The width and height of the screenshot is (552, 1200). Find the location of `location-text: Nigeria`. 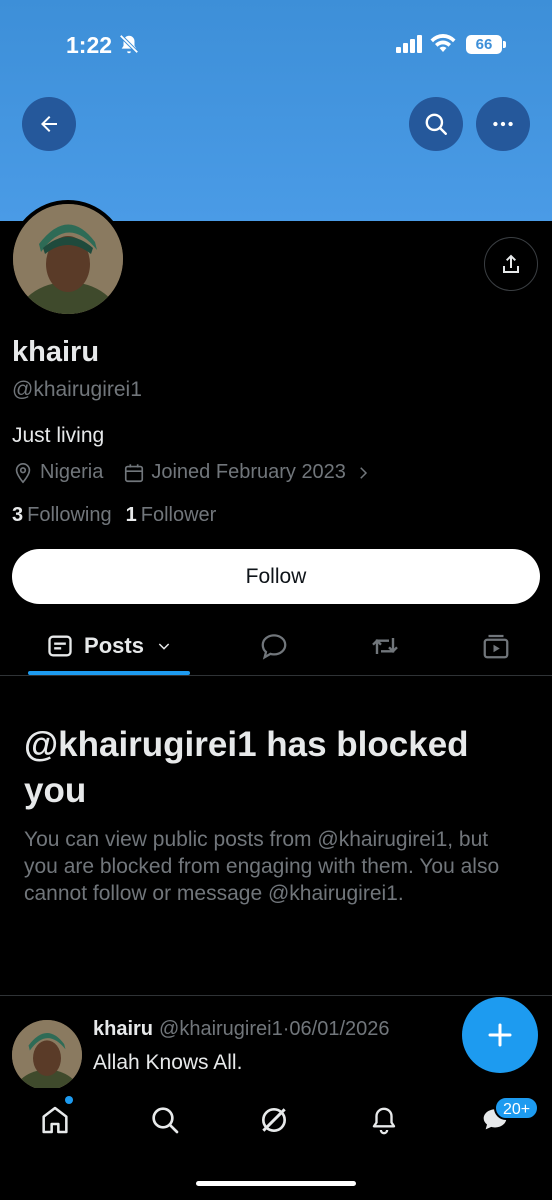

location-text: Nigeria is located at coordinates (72, 472).